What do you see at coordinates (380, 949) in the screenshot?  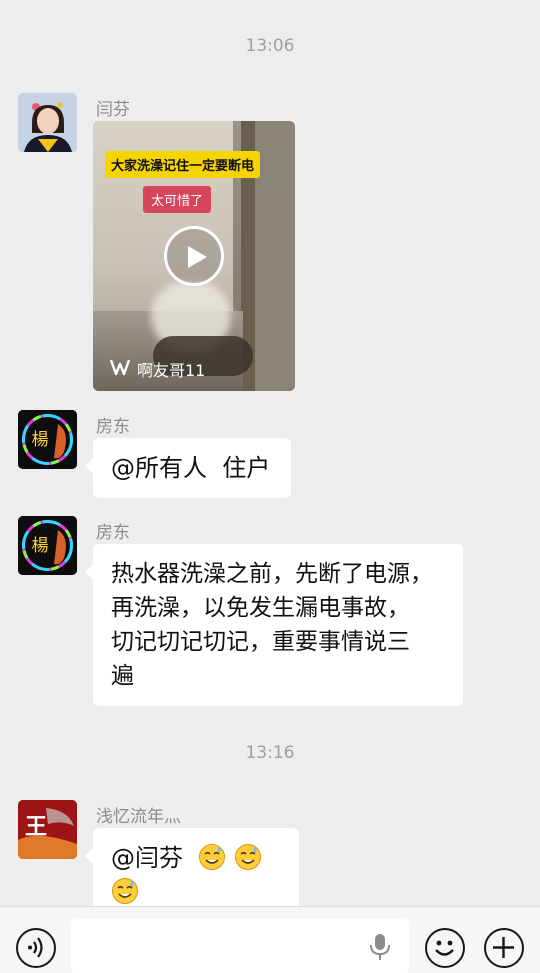 I see `microphone-icon` at bounding box center [380, 949].